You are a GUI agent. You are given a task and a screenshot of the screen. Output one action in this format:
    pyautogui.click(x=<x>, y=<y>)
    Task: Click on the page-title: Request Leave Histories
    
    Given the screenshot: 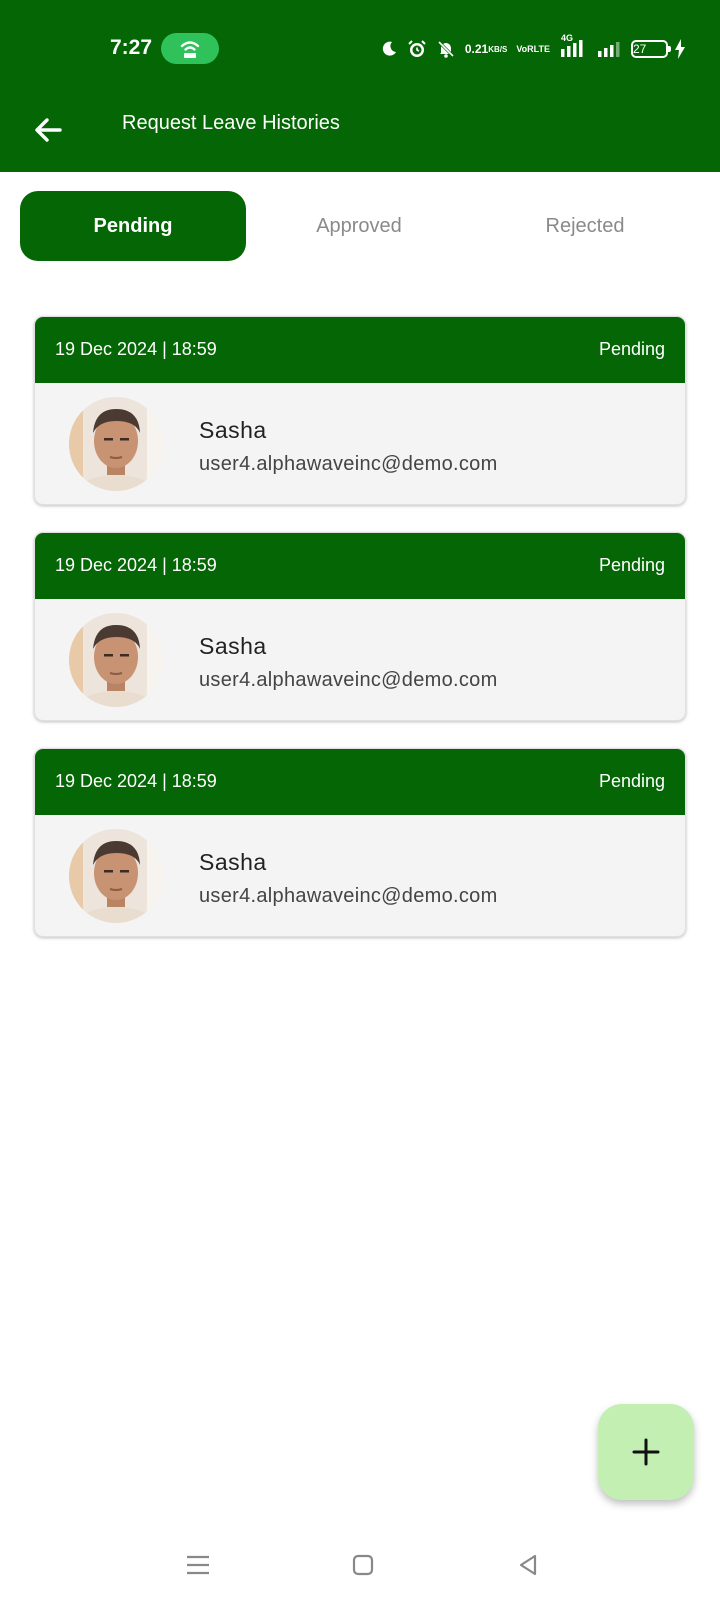 What is the action you would take?
    pyautogui.click(x=231, y=123)
    